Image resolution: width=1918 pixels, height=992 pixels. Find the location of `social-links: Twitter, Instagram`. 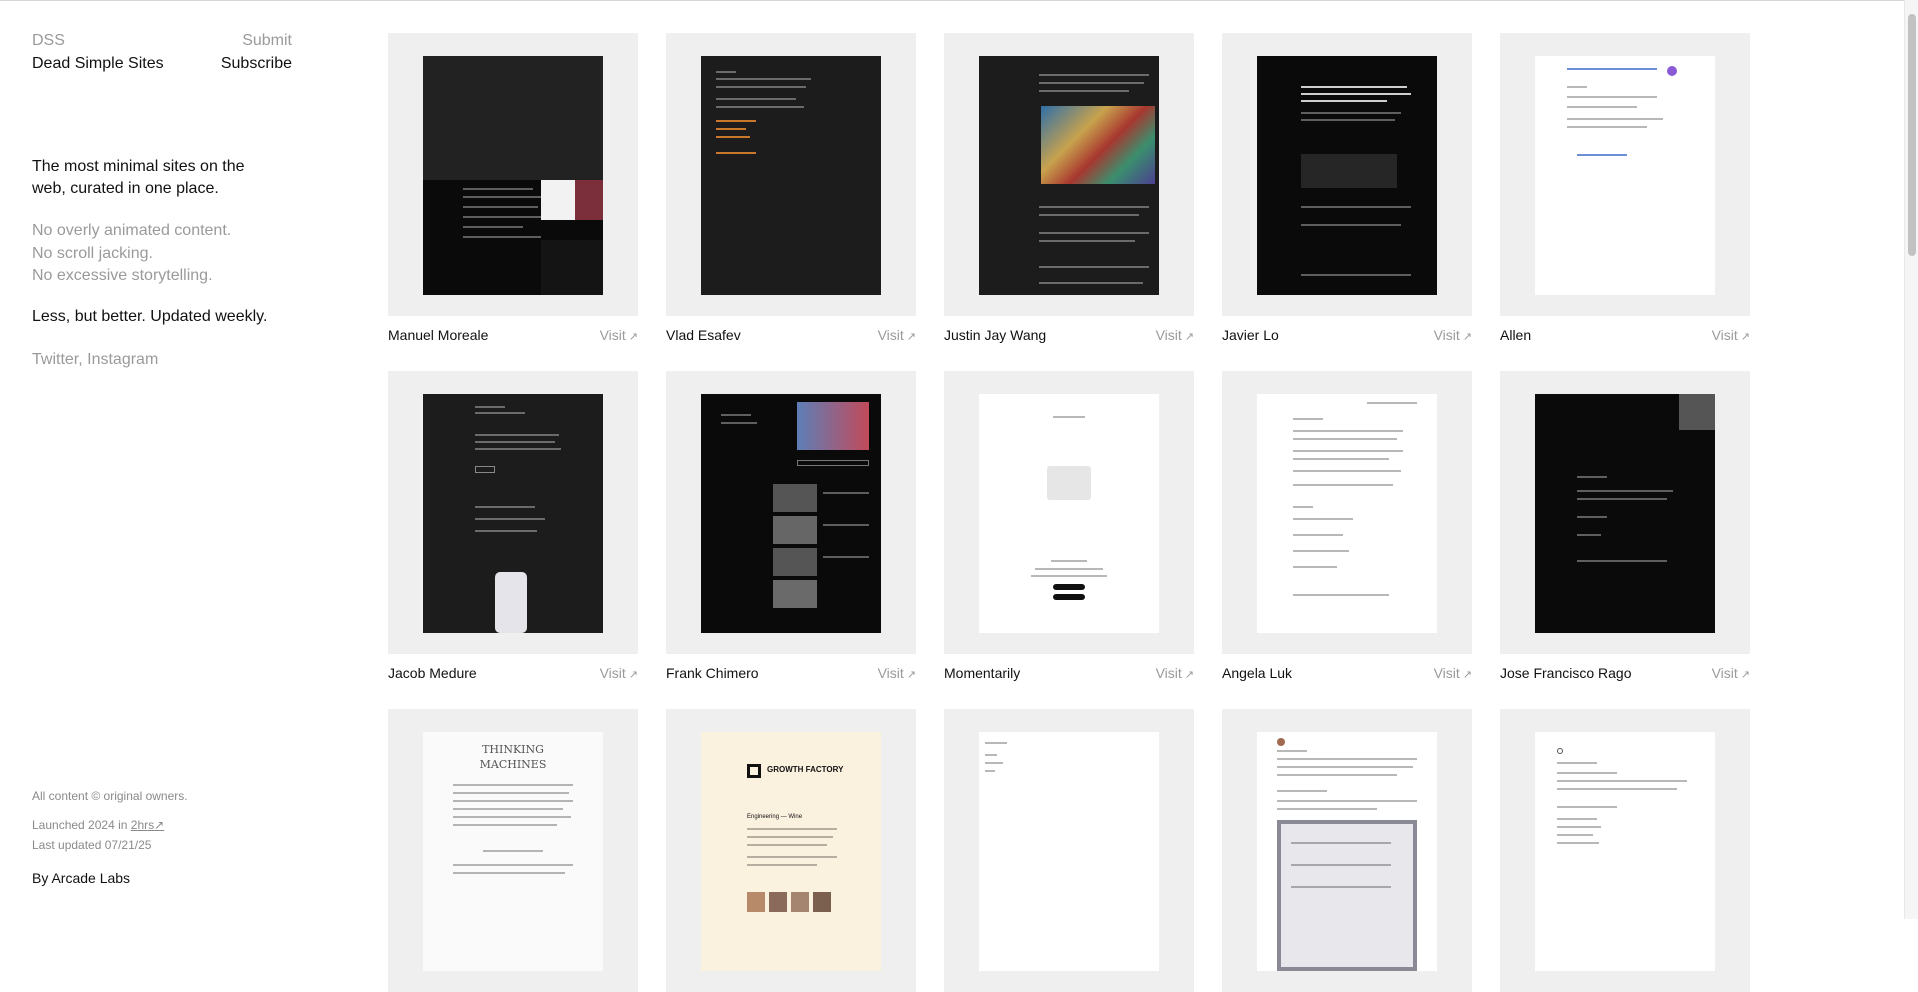

social-links: Twitter, Instagram is located at coordinates (95, 360).